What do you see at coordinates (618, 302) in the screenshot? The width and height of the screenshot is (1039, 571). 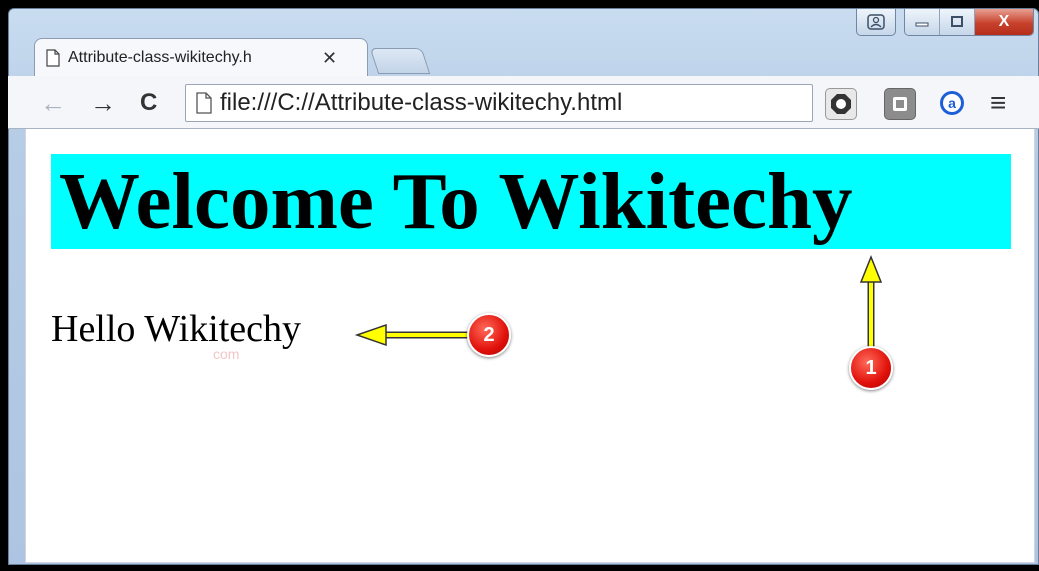 I see `annotation-layer` at bounding box center [618, 302].